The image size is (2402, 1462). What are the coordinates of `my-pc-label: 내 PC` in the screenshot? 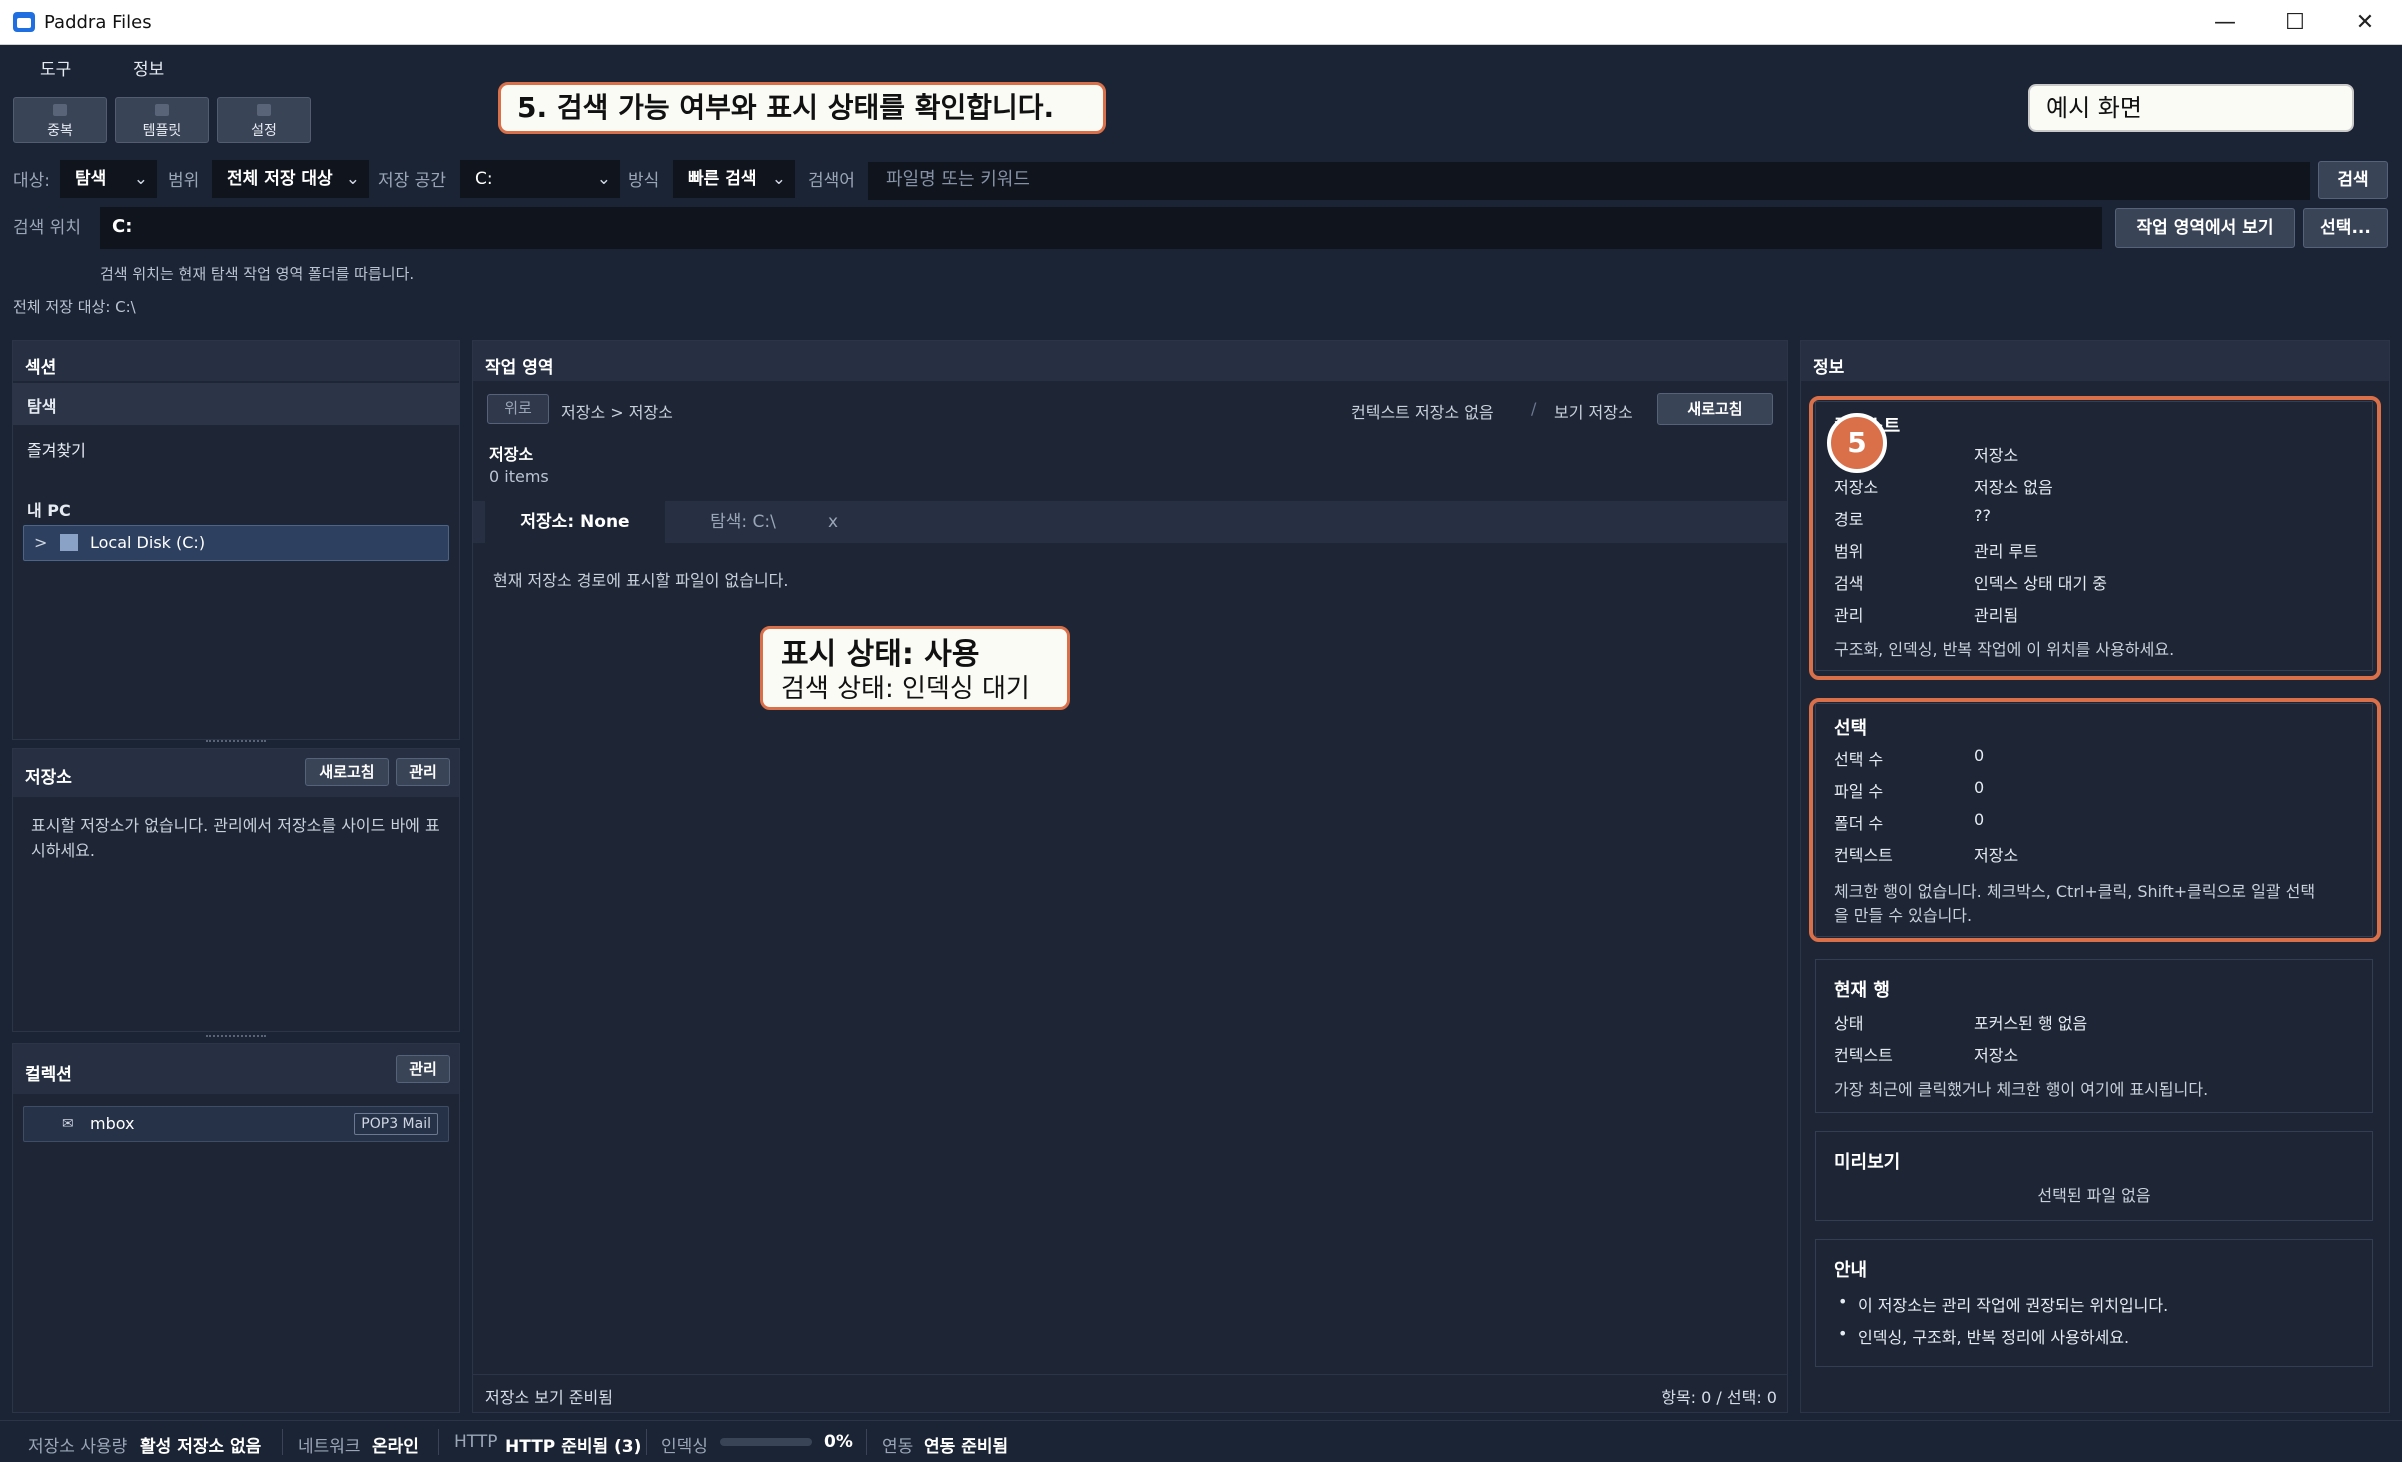 It's located at (49, 510).